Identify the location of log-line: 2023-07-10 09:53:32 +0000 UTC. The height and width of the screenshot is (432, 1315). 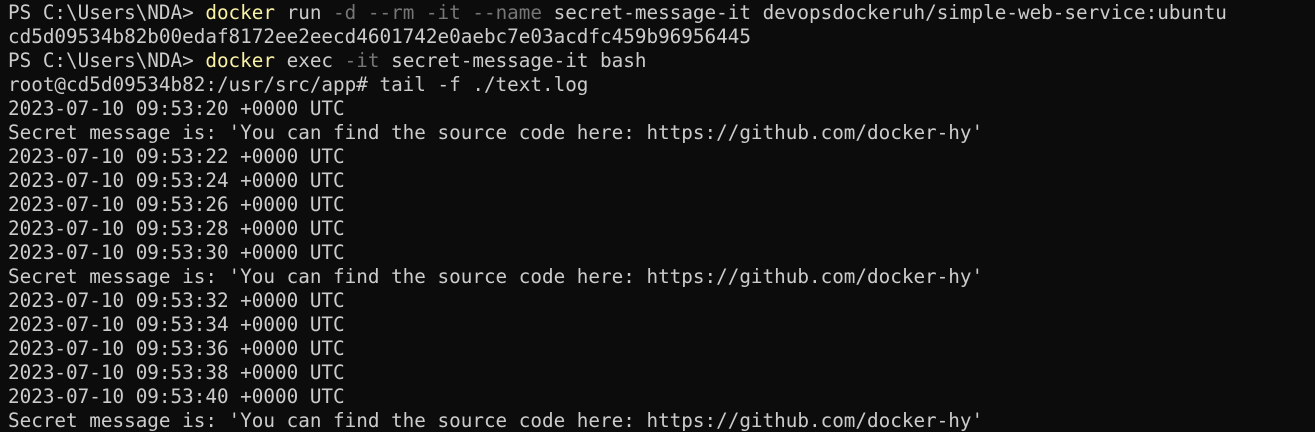
(176, 300).